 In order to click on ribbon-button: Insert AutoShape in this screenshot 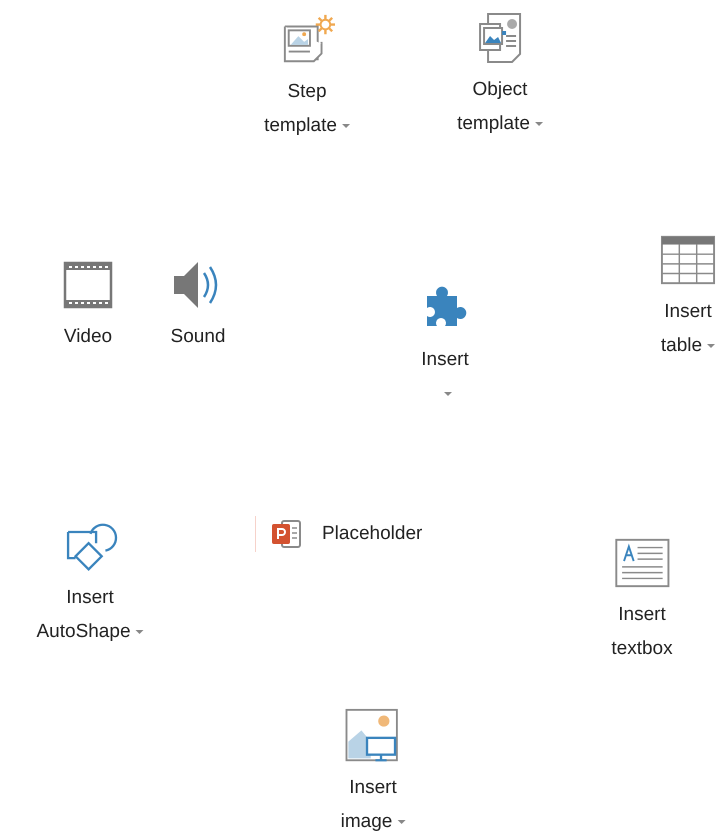, I will do `click(90, 583)`.